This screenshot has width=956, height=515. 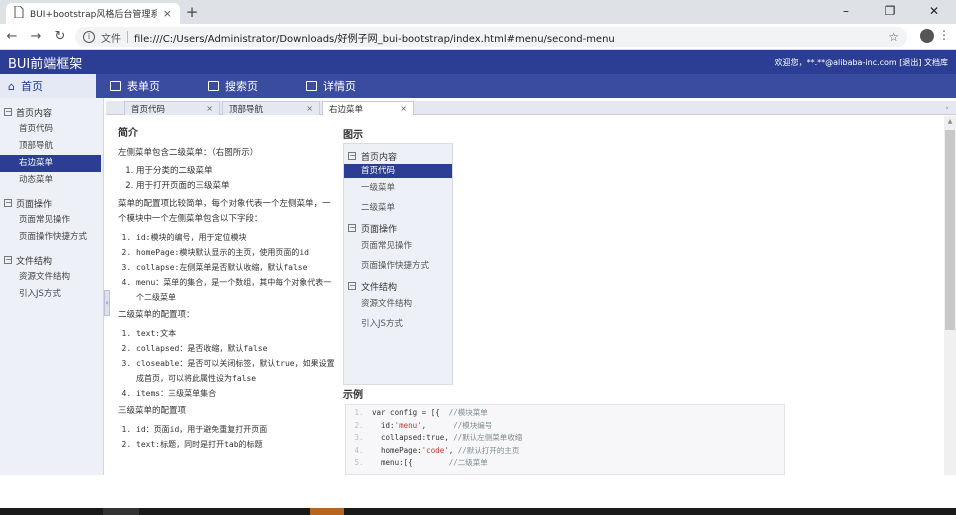 What do you see at coordinates (346, 109) in the screenshot?
I see `tab-label: 右边菜单` at bounding box center [346, 109].